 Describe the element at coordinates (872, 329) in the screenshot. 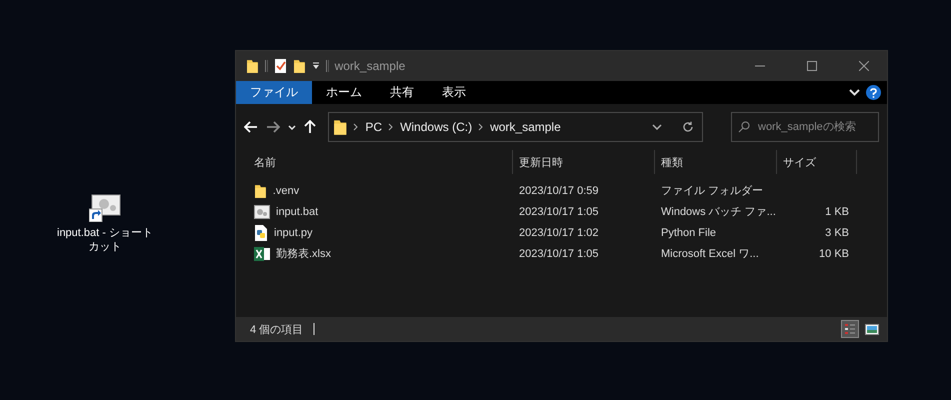

I see `picture-view-icon` at that location.